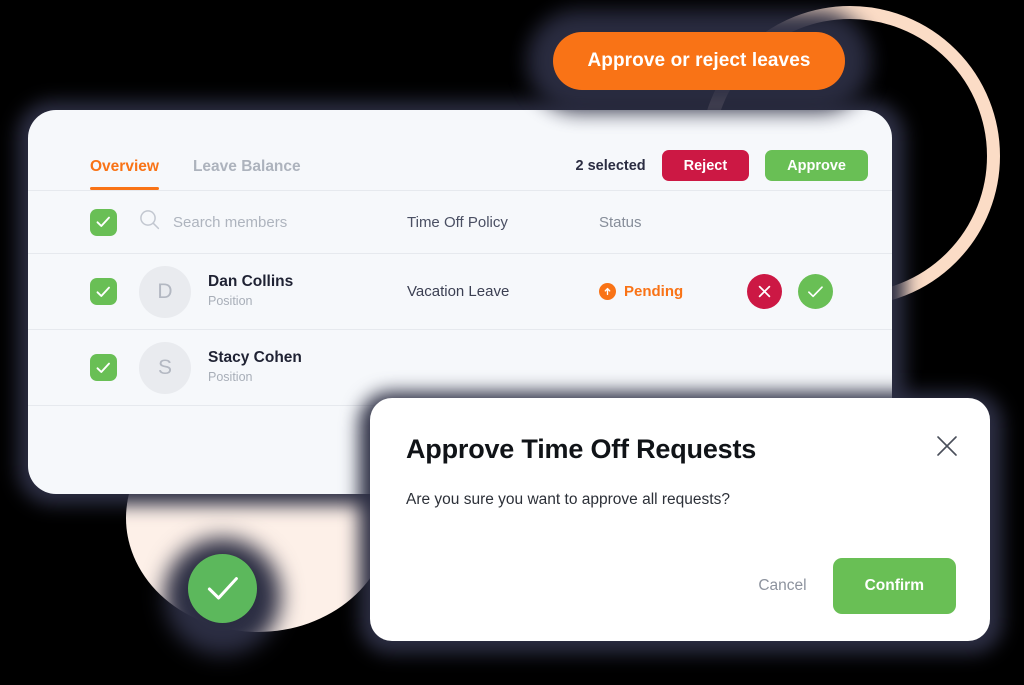 This screenshot has width=1024, height=685. I want to click on cell-status: Pending, so click(673, 291).